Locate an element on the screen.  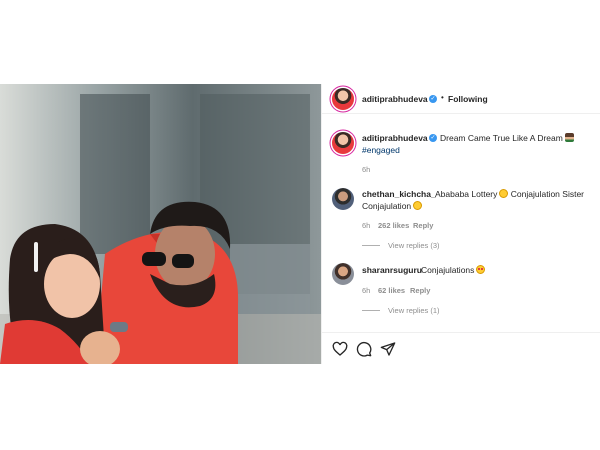
caption-timestamp: 6h is located at coordinates (366, 169).